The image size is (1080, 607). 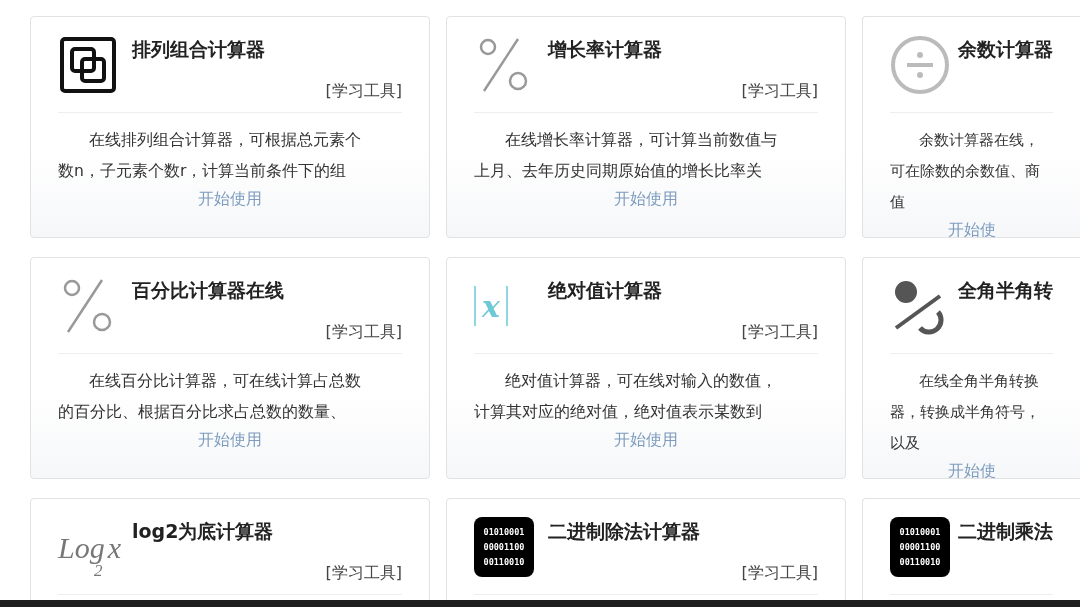 I want to click on tool-title: 二进制除法计算器, so click(x=624, y=531).